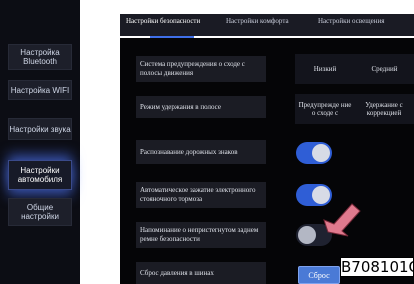  Describe the element at coordinates (201, 152) in the screenshot. I see `traffic-sign-recognition-label: Распознавание дорожных знаков` at that location.